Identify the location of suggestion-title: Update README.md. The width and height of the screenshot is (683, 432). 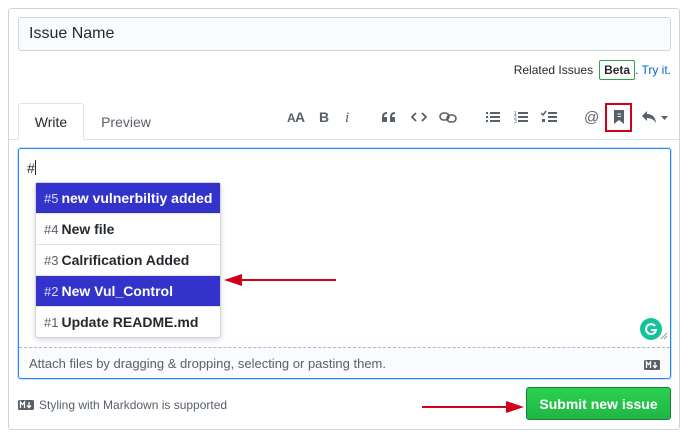
(130, 322).